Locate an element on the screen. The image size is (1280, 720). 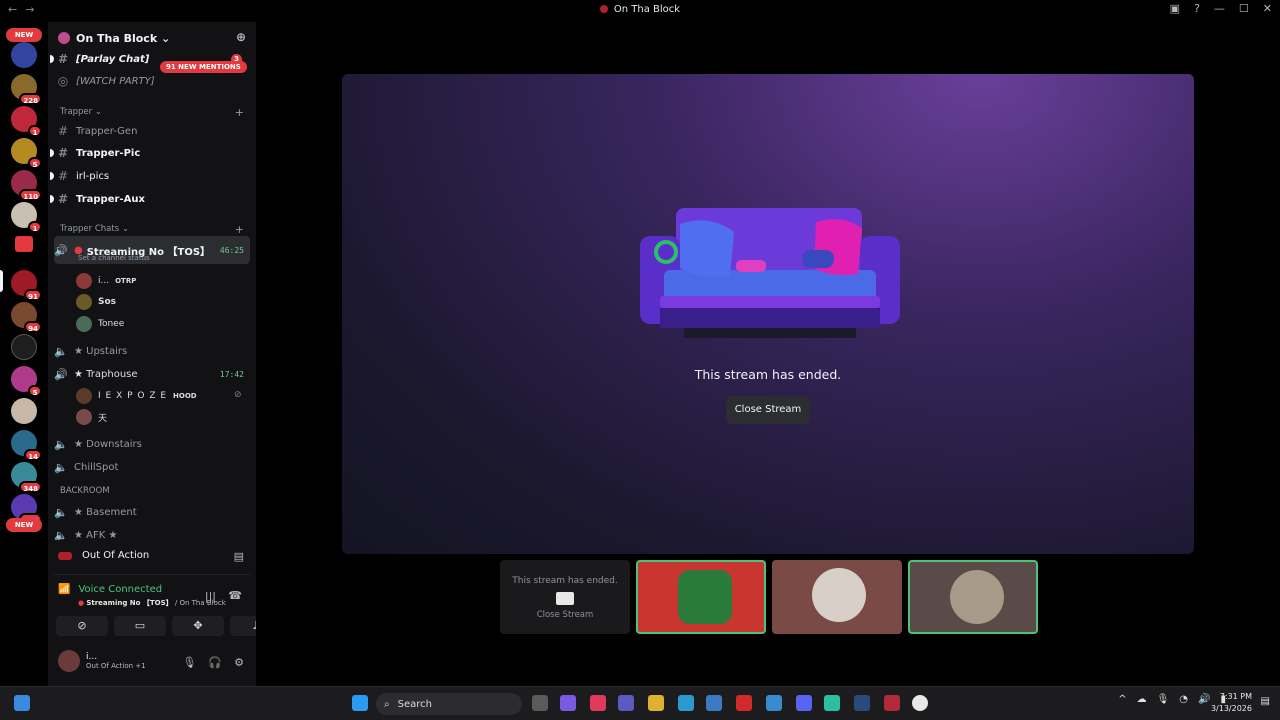
activity-row: Out Of Action is located at coordinates (103, 555).